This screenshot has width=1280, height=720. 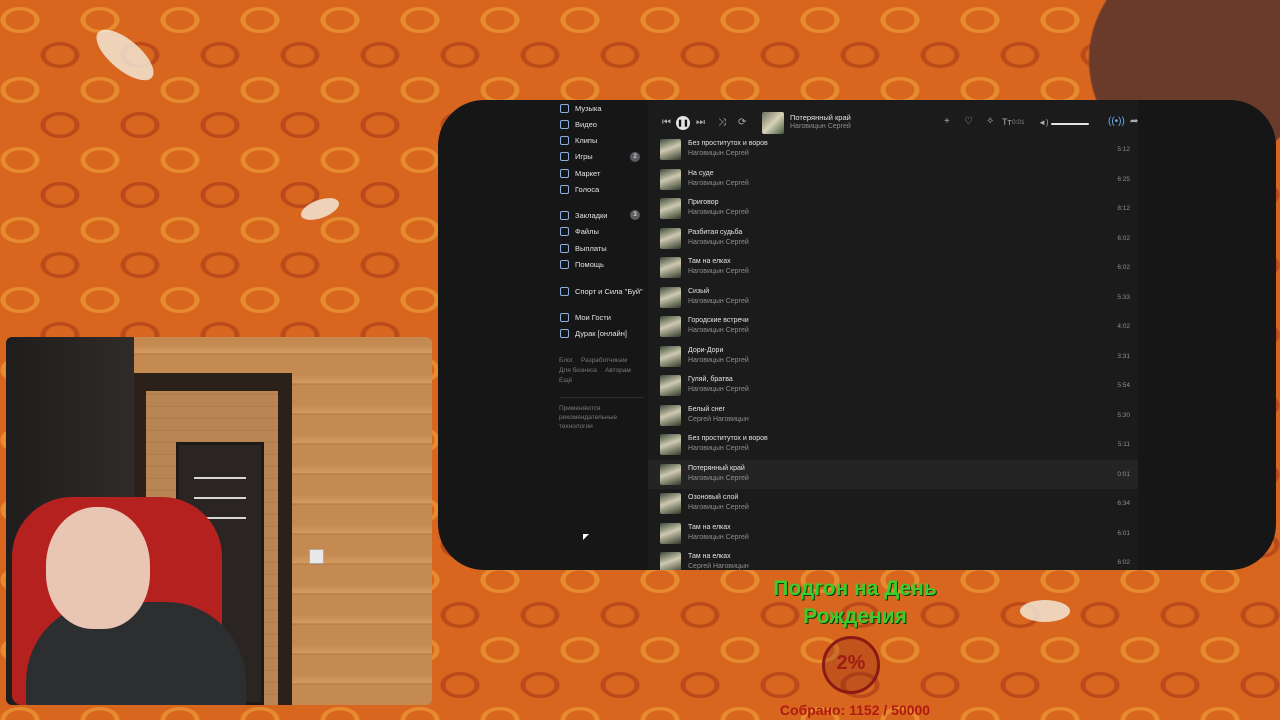 I want to click on track-duration: 3:31, so click(x=1123, y=356).